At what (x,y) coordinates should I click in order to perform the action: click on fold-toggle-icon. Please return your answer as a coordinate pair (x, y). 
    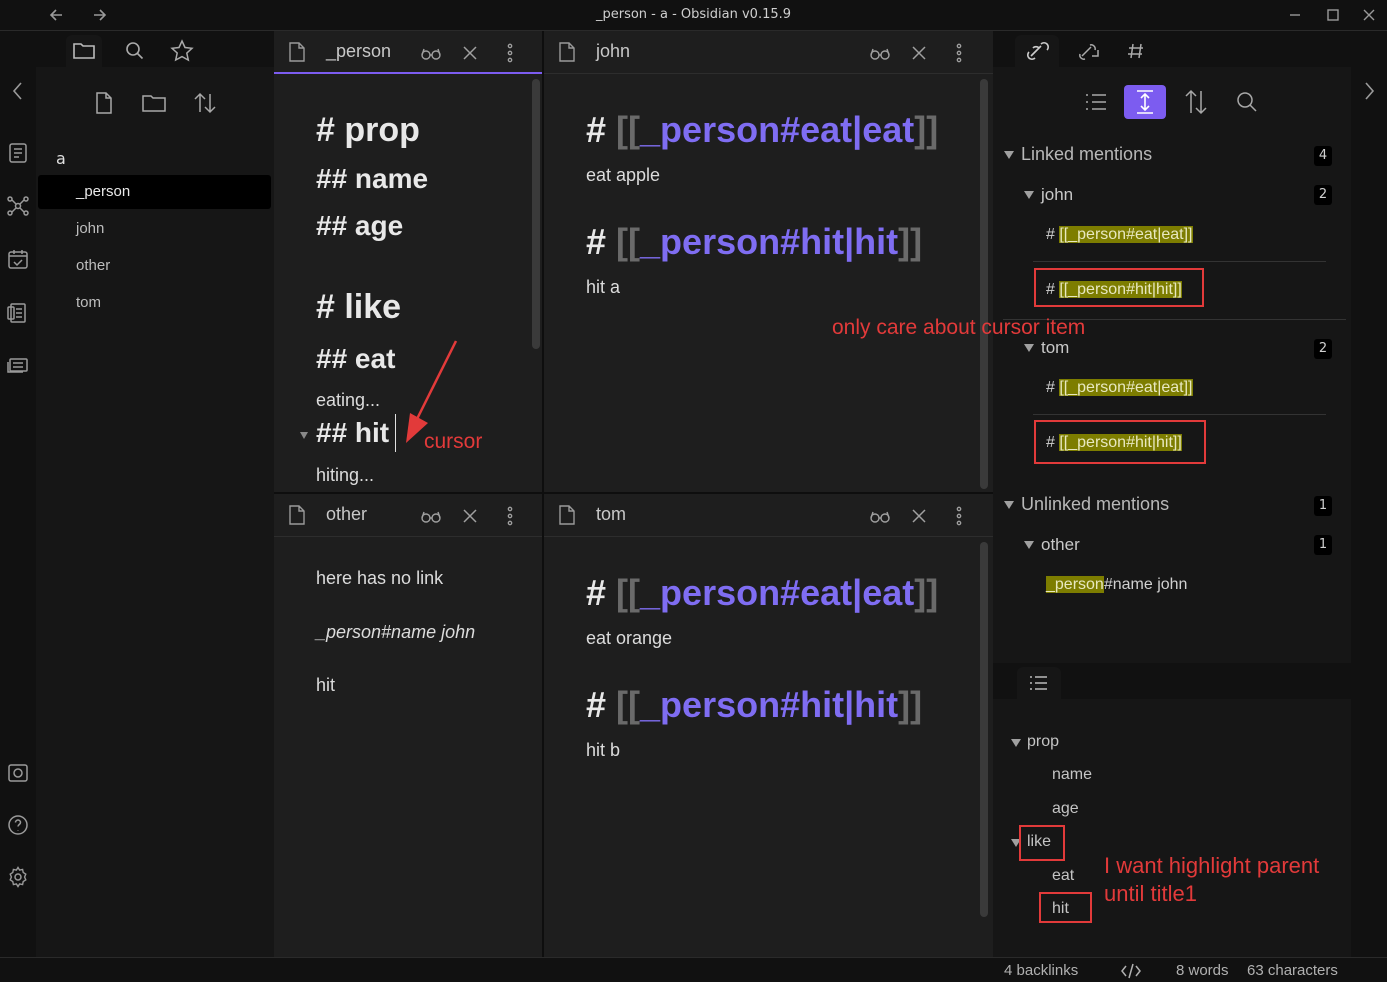
    Looking at the image, I should click on (304, 435).